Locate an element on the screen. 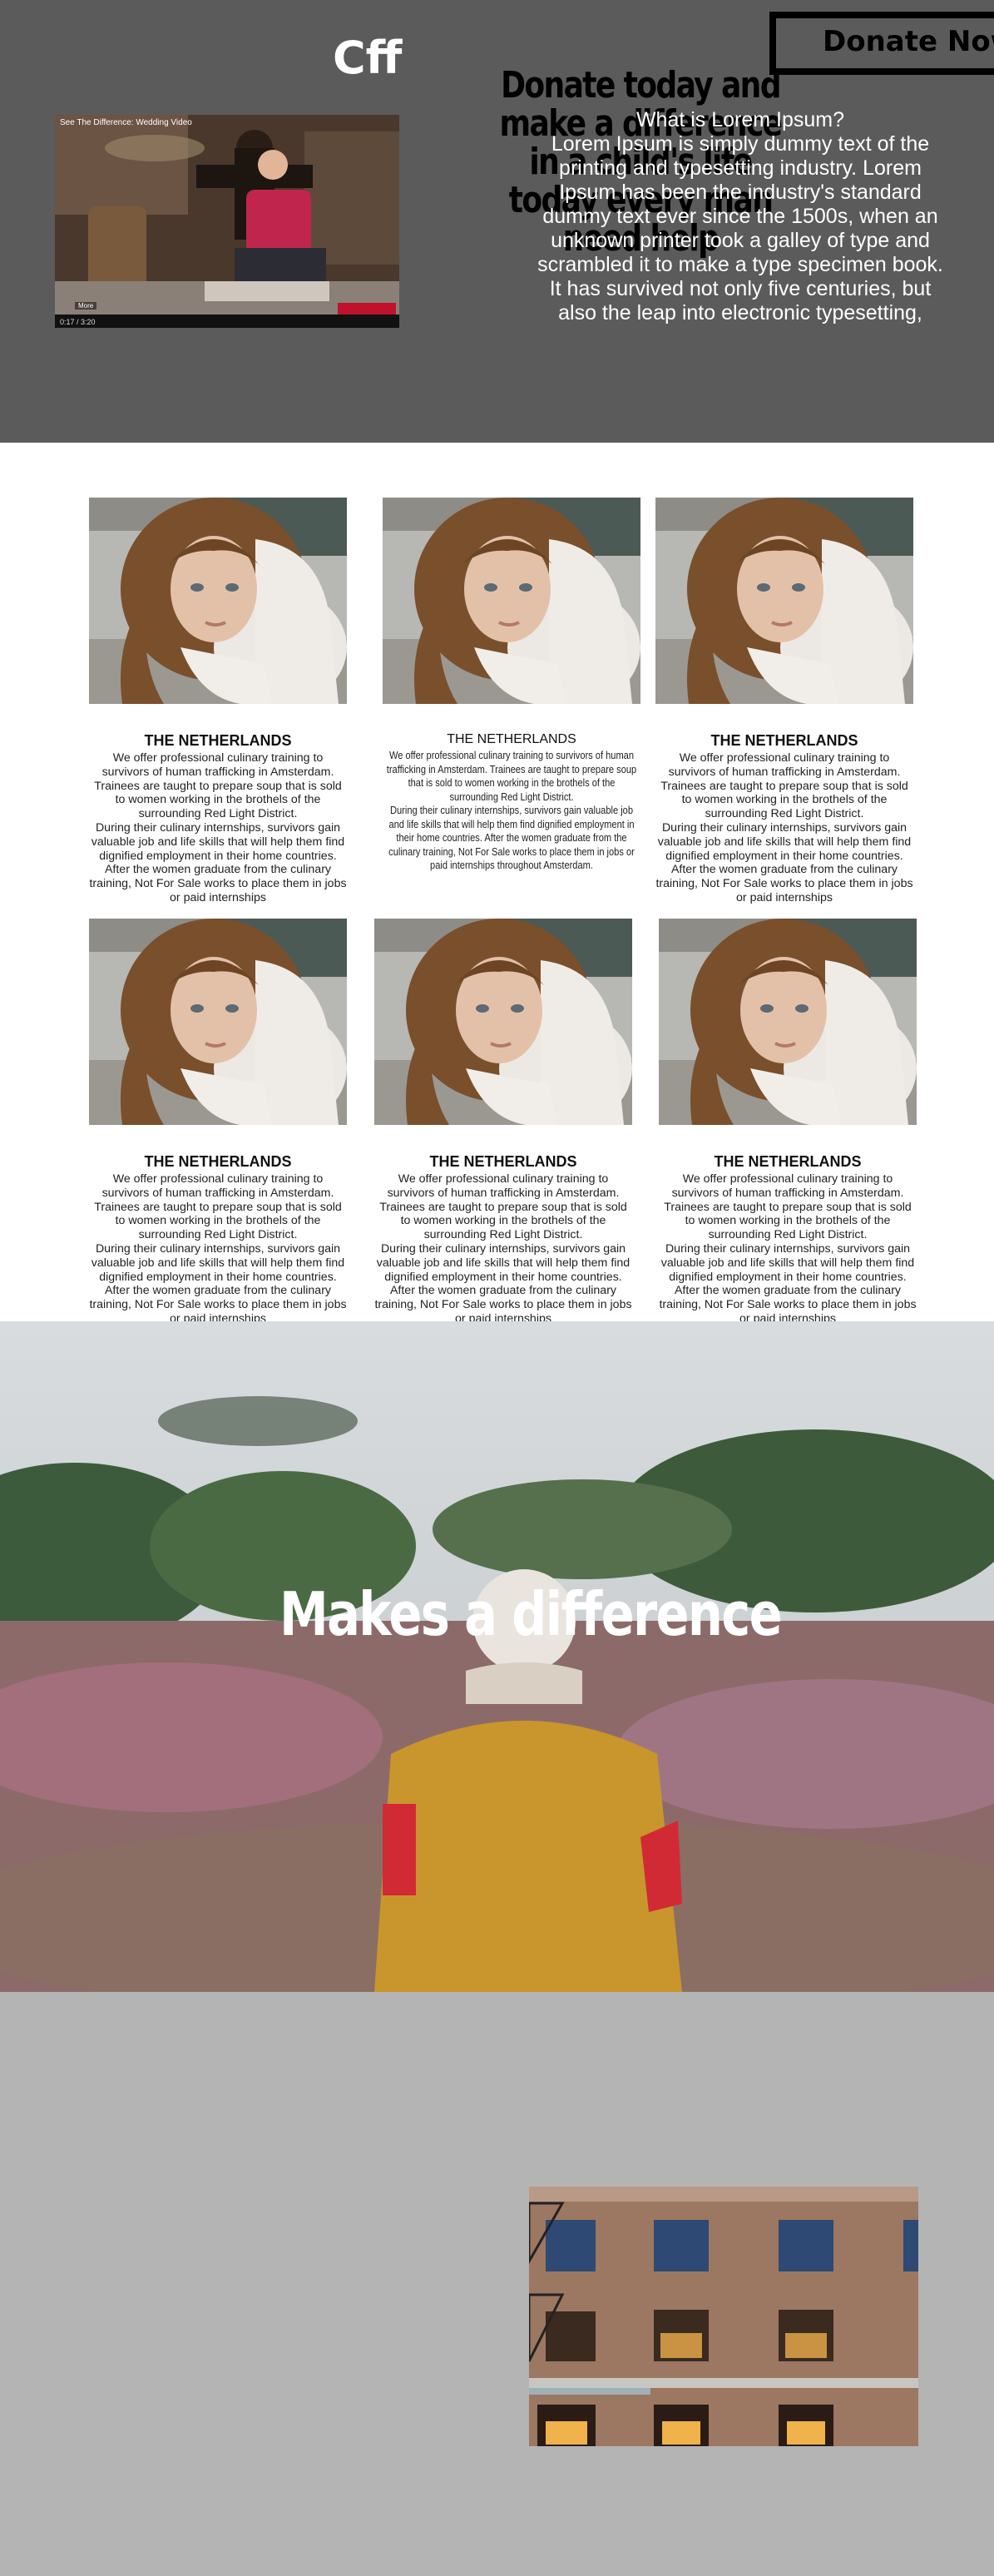 The width and height of the screenshot is (994, 2576). building-photo is located at coordinates (723, 2316).